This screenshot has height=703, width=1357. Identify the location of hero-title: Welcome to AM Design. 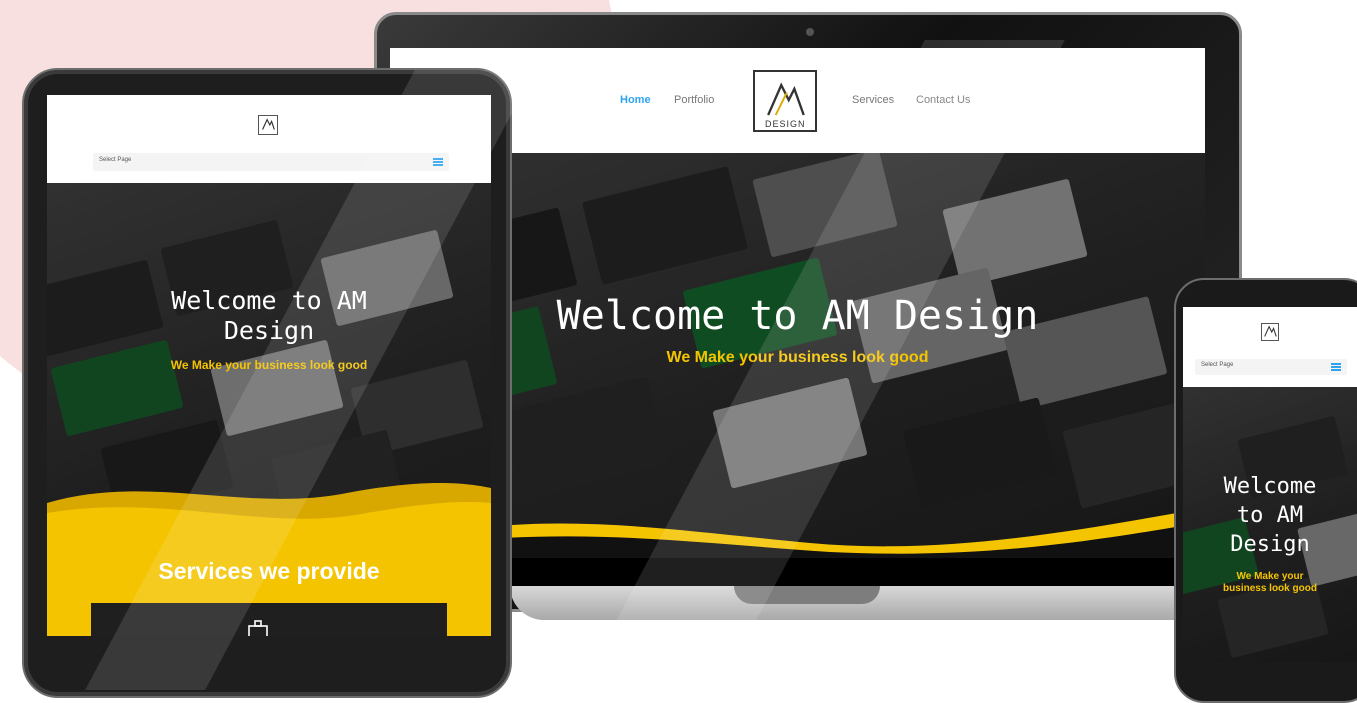
(797, 316).